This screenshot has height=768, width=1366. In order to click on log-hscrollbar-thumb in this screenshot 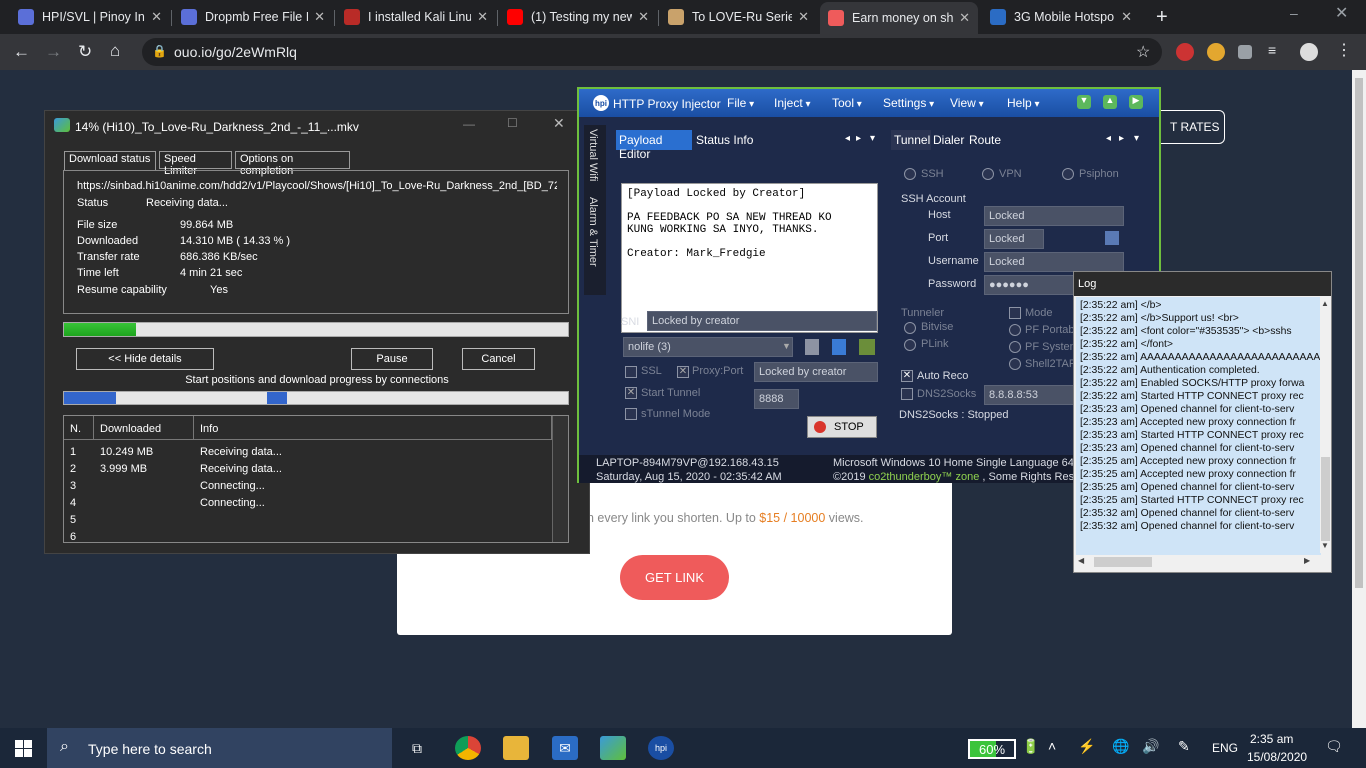, I will do `click(1123, 562)`.